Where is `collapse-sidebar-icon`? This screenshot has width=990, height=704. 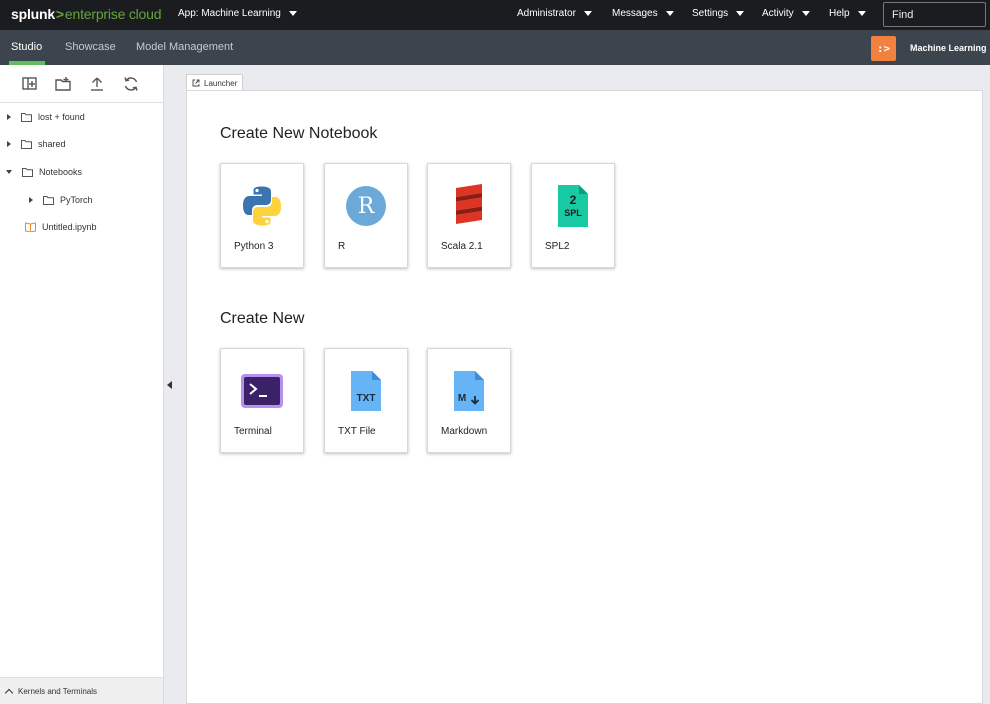
collapse-sidebar-icon is located at coordinates (169, 385).